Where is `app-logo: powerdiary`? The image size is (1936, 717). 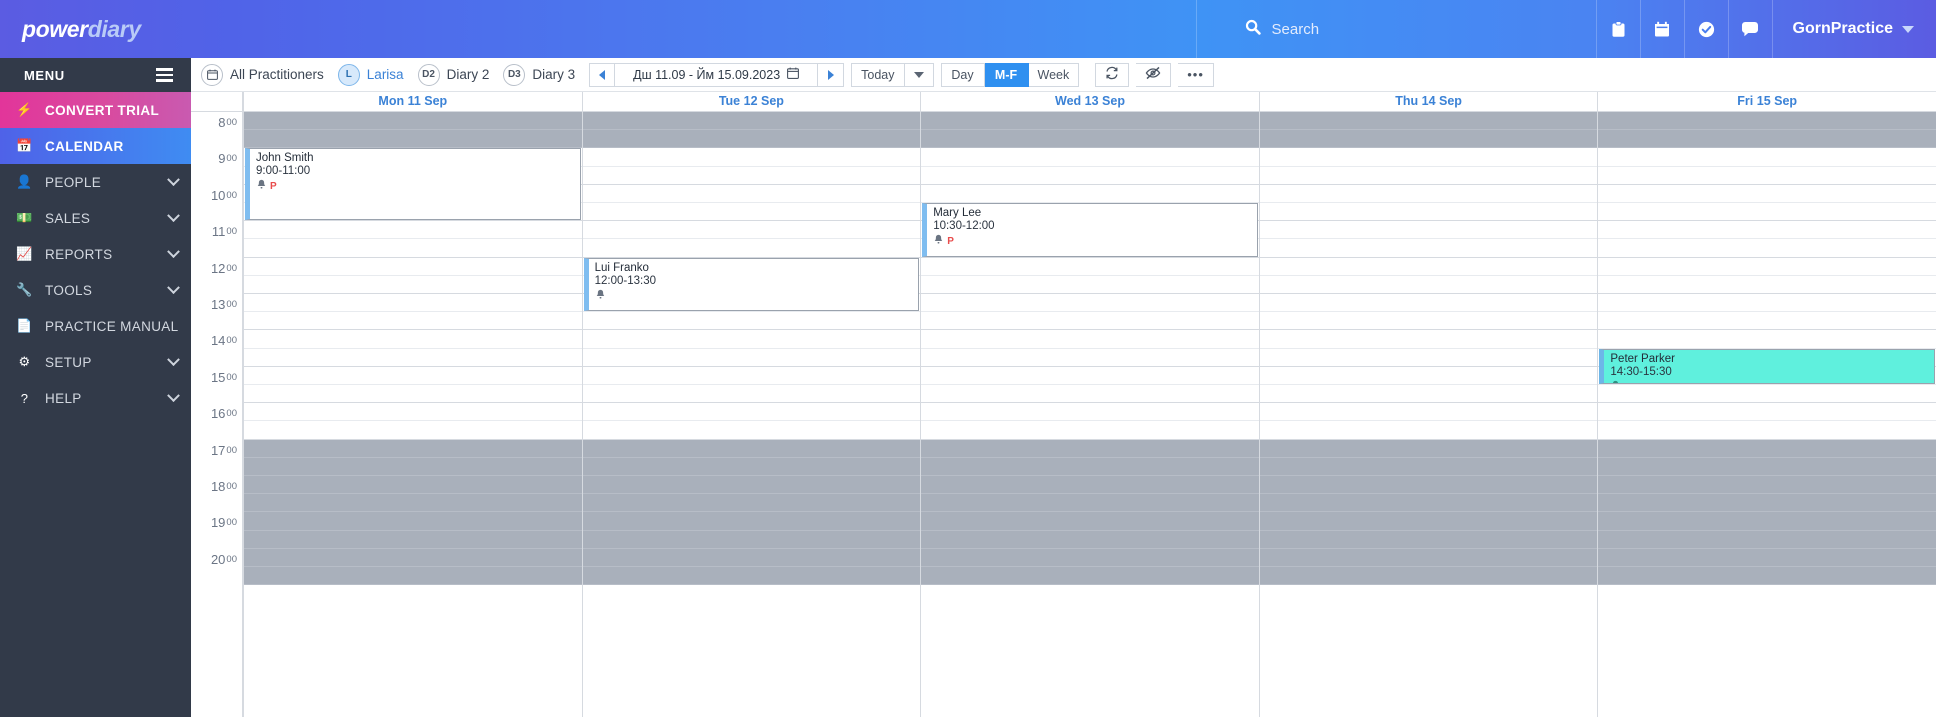
app-logo: powerdiary is located at coordinates (95, 29).